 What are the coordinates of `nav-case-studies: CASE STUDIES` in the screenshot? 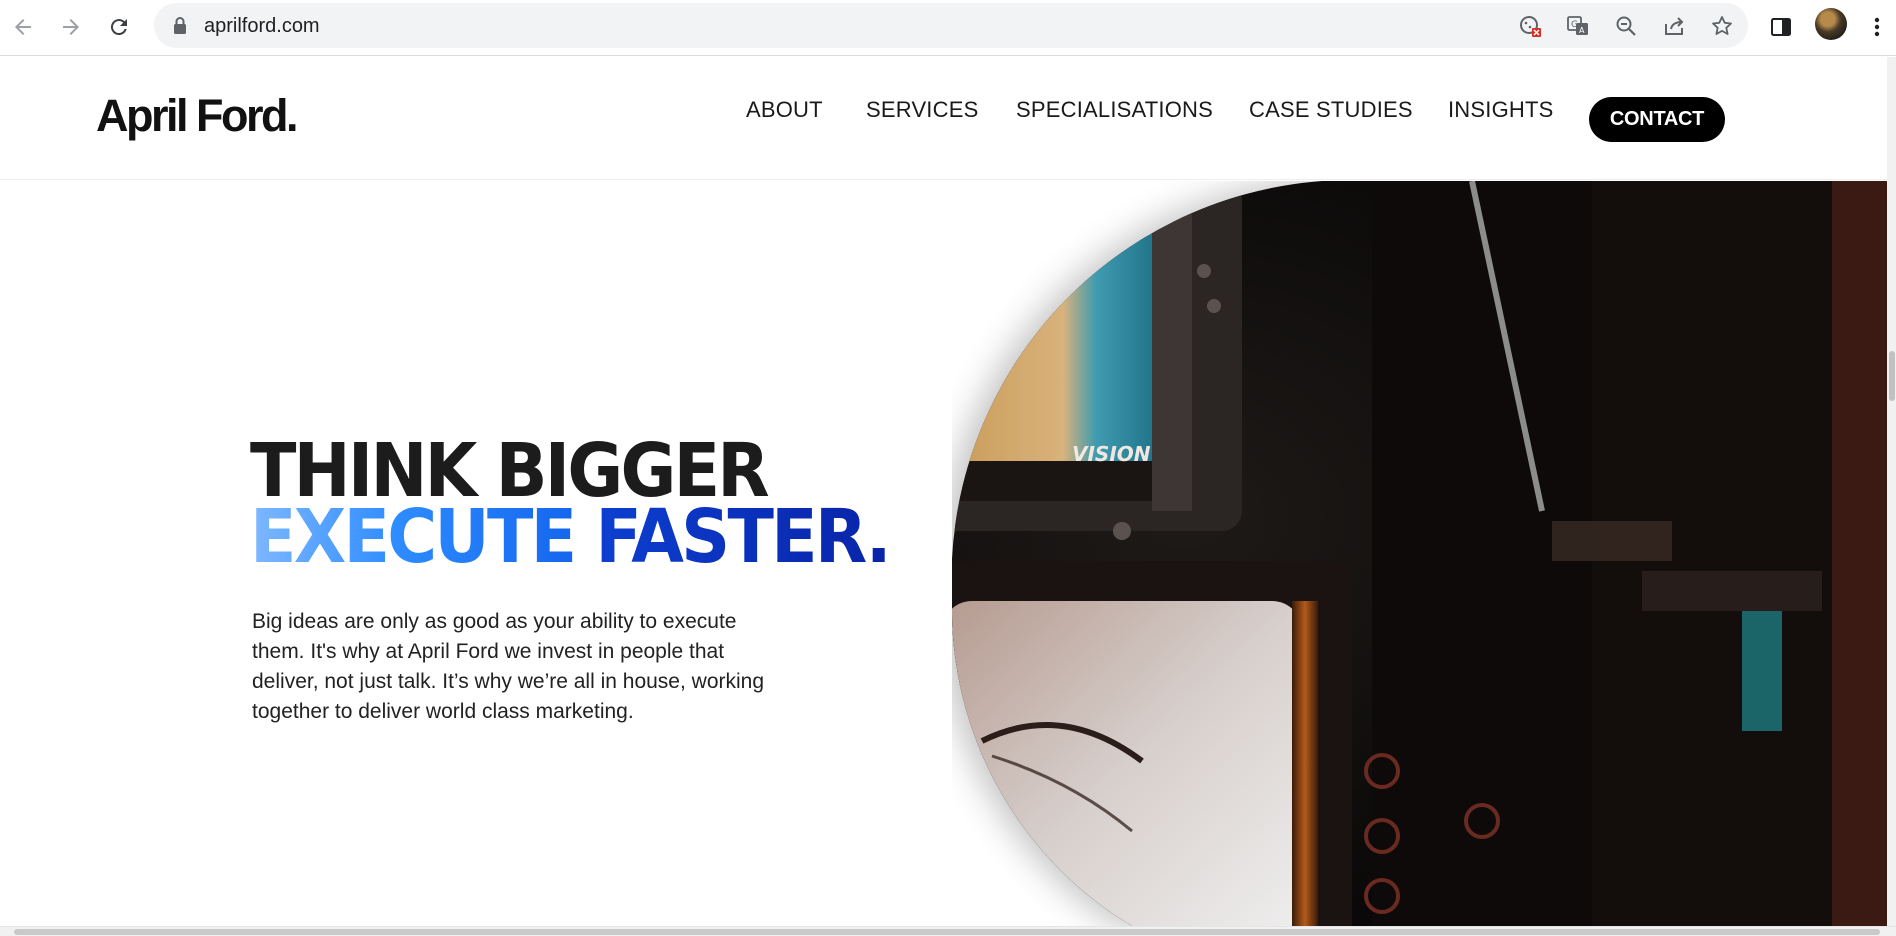 It's located at (1331, 110).